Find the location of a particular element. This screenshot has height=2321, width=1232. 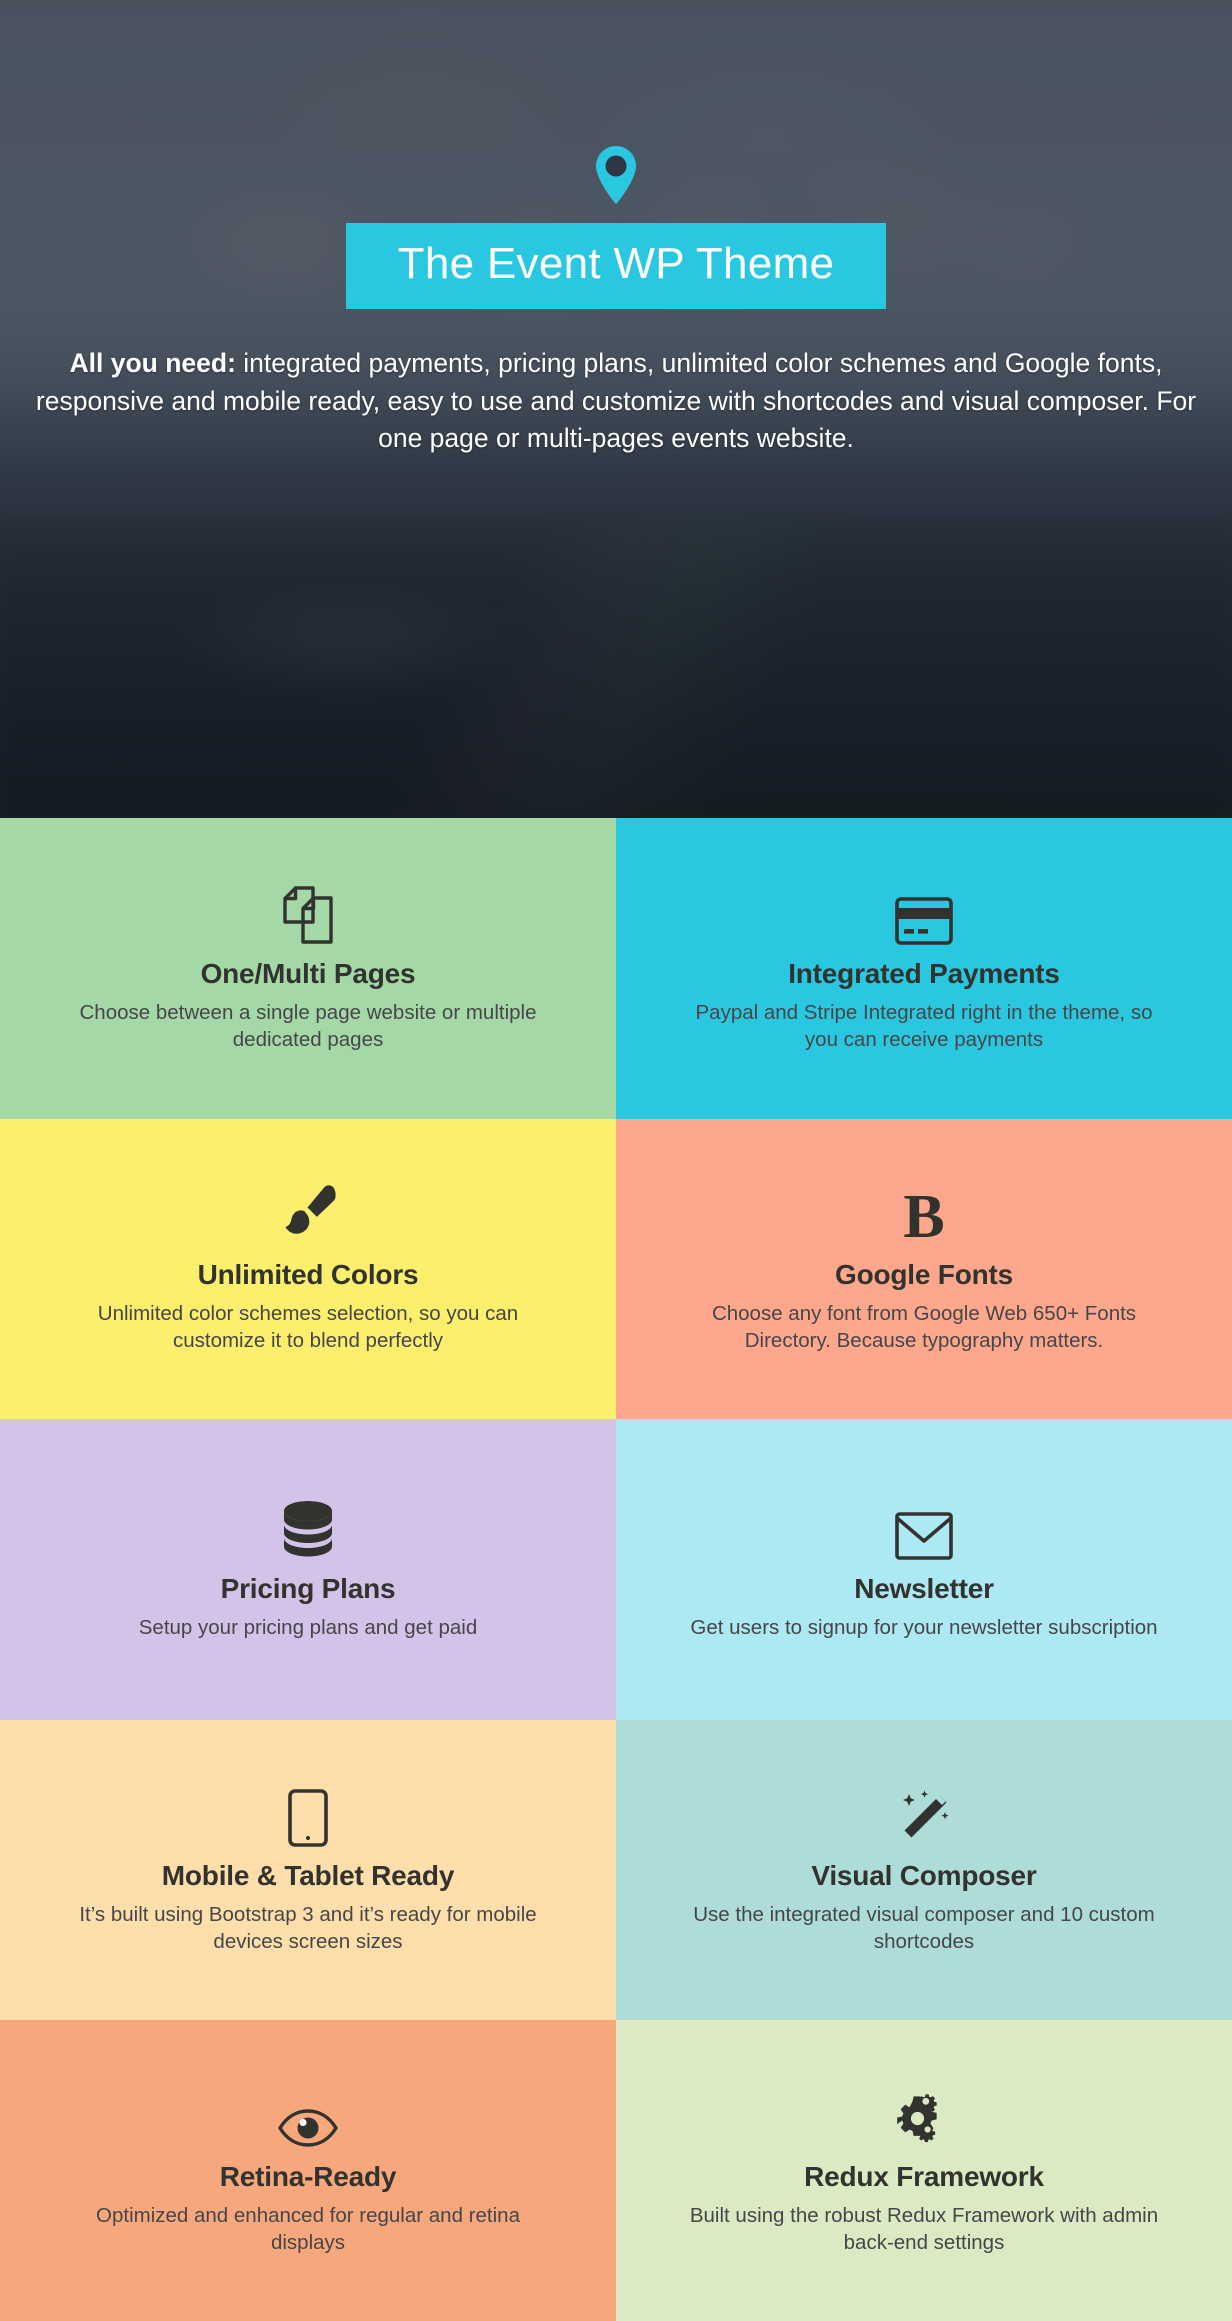

feature-title: Google Fonts is located at coordinates (924, 1274).